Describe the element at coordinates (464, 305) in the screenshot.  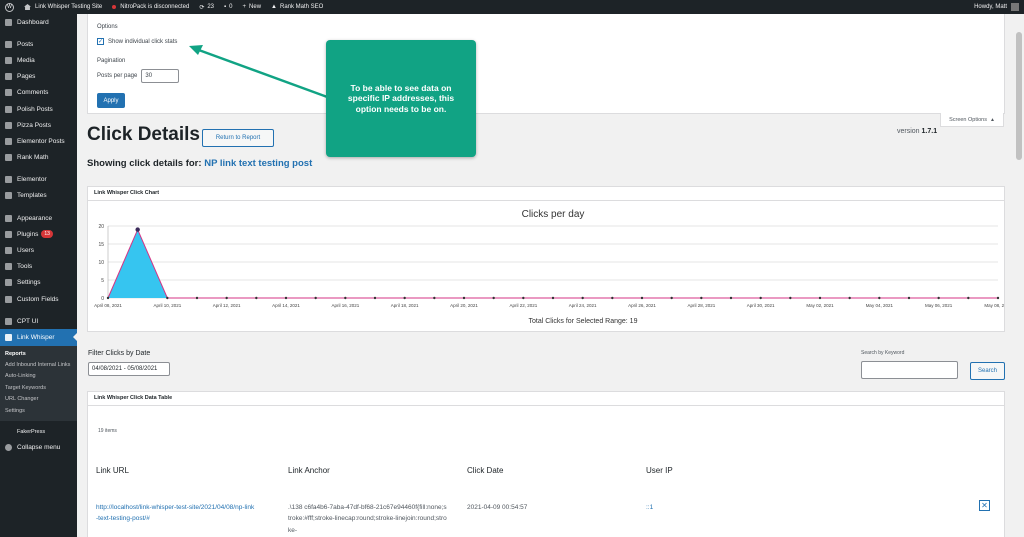
I see `x-tick-label-6: April 20, 2021` at that location.